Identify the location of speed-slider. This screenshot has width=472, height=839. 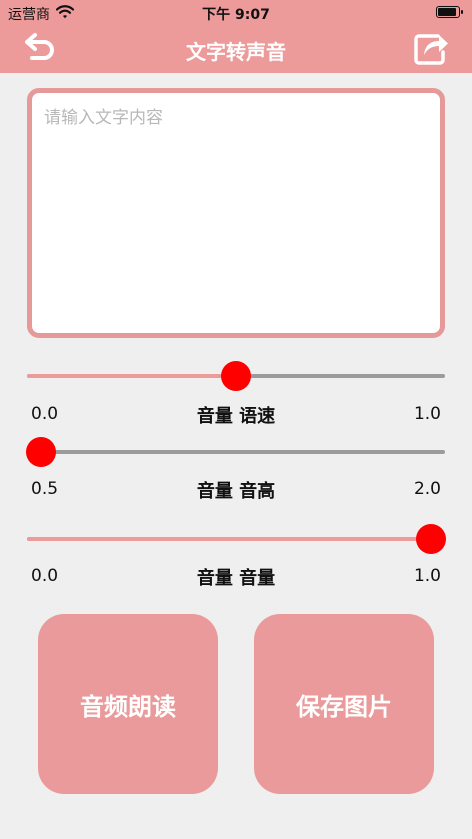
(236, 376).